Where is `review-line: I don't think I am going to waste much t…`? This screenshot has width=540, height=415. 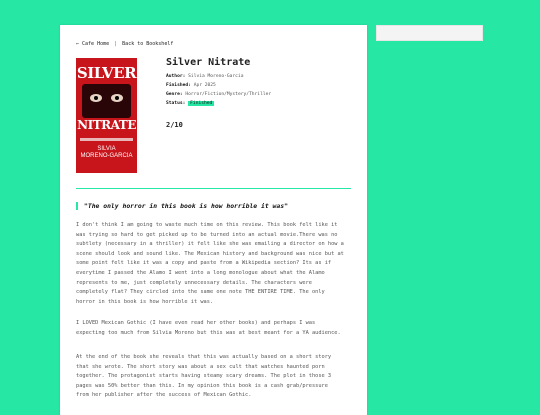 review-line: I don't think I am going to waste much t… is located at coordinates (207, 225).